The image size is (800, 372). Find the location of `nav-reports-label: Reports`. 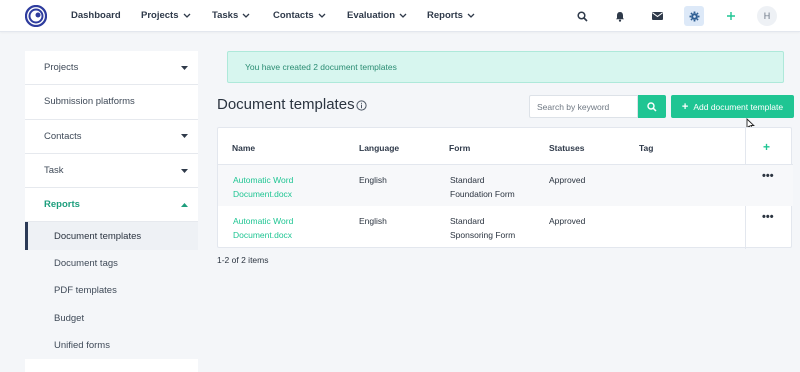

nav-reports-label: Reports is located at coordinates (445, 15).